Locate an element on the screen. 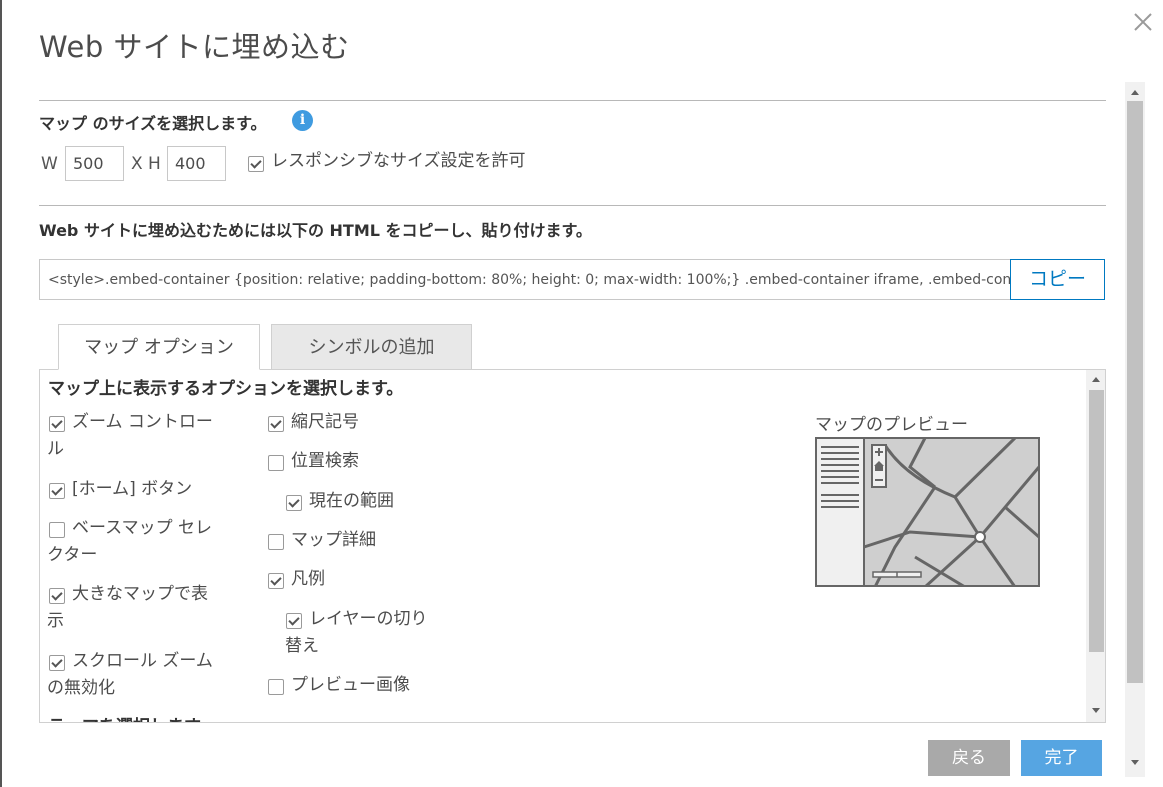  large-map-checkbox is located at coordinates (57, 596).